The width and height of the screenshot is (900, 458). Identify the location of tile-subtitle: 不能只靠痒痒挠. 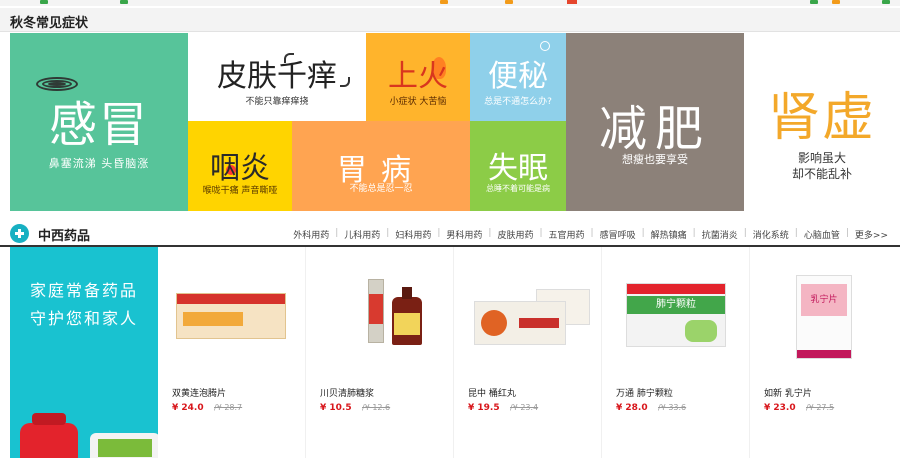
(277, 102).